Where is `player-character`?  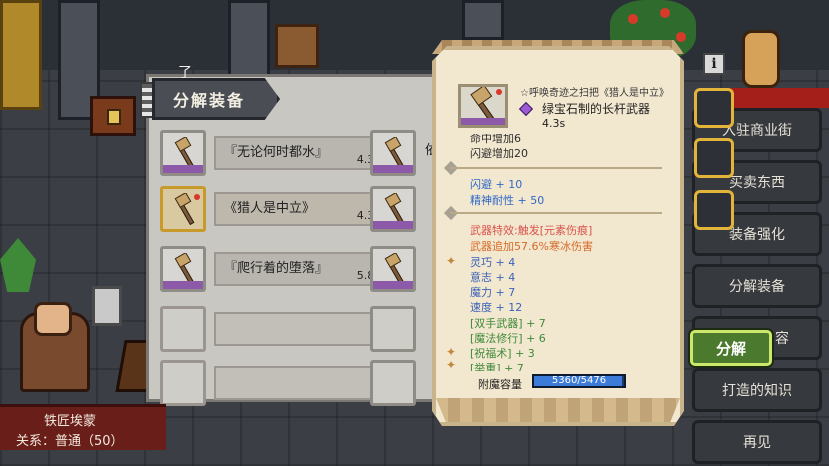 player-character is located at coordinates (761, 59).